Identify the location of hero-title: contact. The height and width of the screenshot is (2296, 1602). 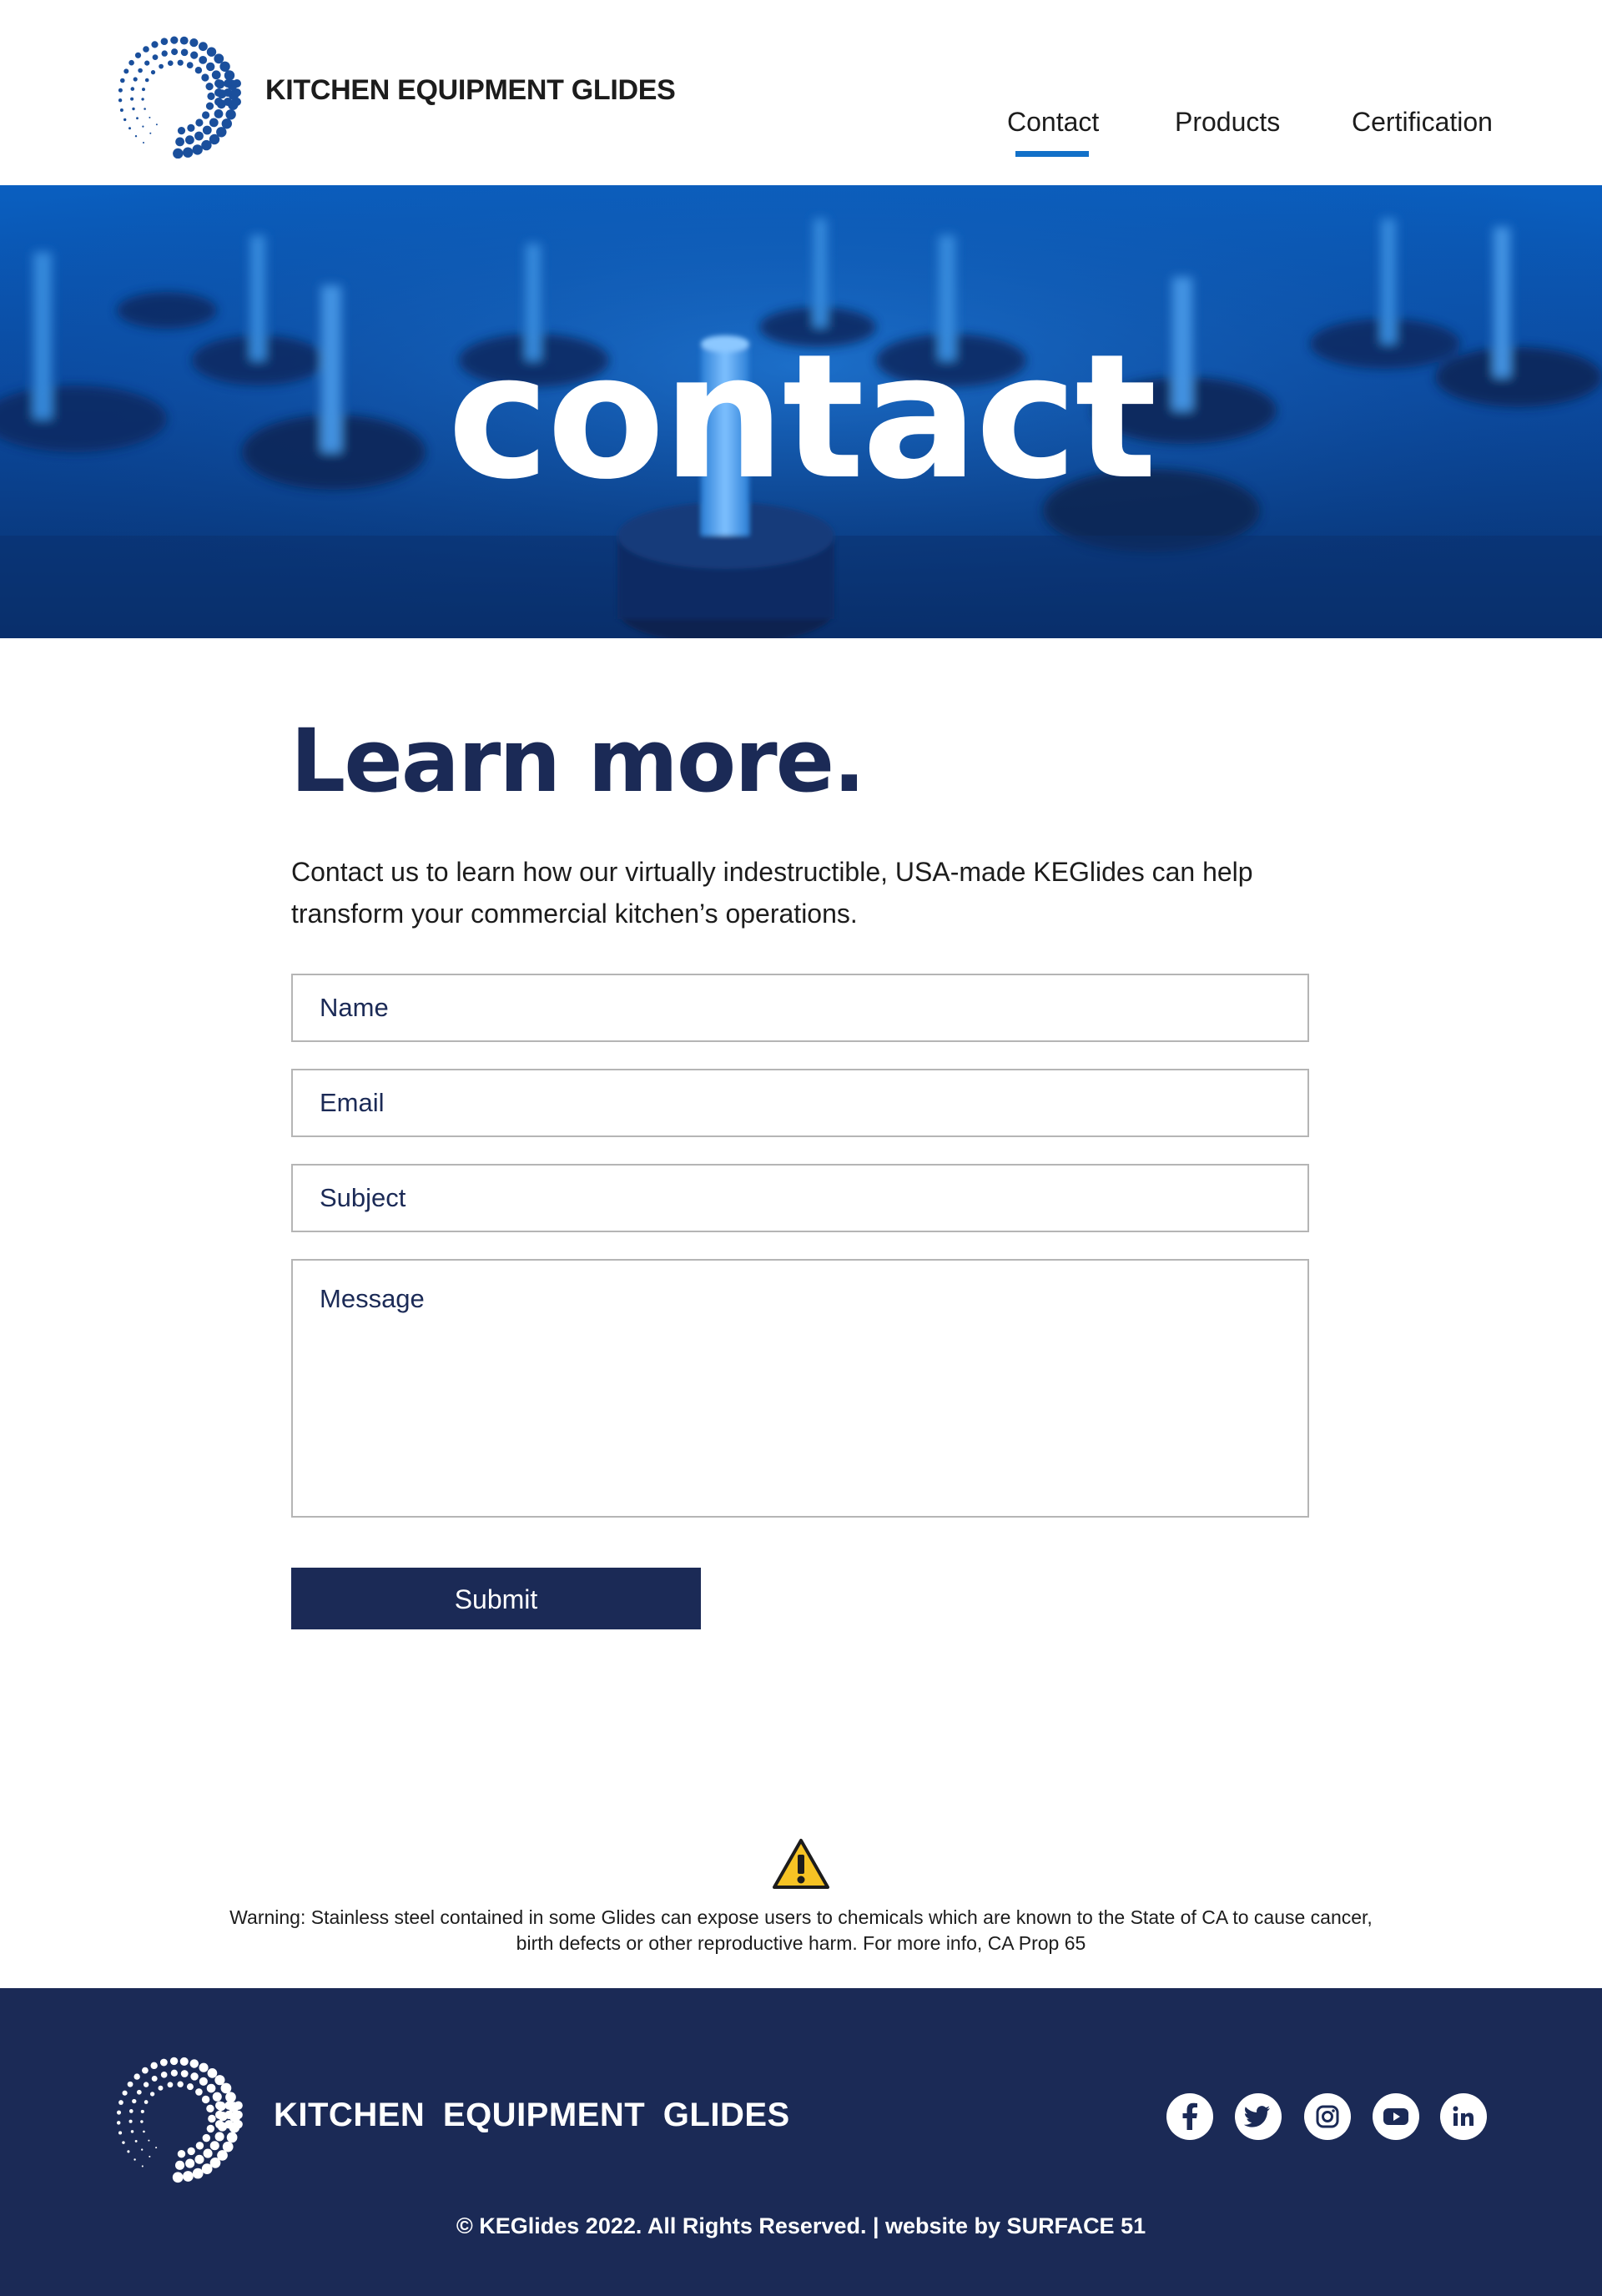
(801, 417).